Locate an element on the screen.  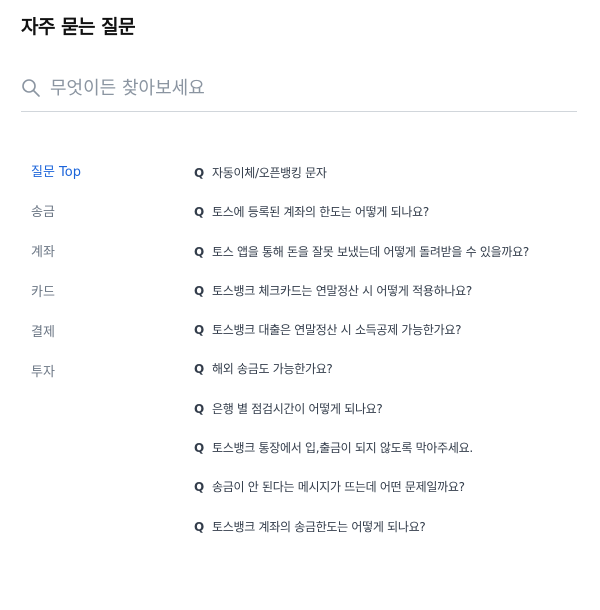
faq-question: 자동이체/오픈뱅킹 문자 is located at coordinates (269, 173).